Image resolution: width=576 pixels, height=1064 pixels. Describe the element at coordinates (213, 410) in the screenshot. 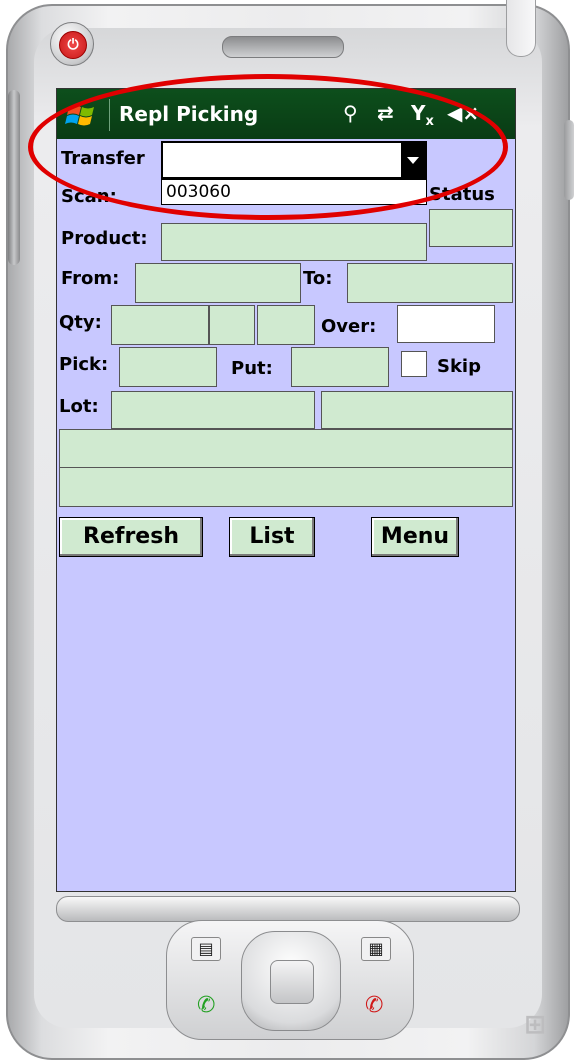

I see `lot-field` at that location.